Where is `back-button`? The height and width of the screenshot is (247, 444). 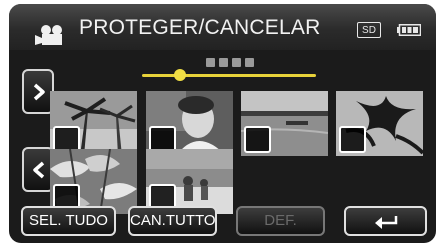
back-button is located at coordinates (385, 221).